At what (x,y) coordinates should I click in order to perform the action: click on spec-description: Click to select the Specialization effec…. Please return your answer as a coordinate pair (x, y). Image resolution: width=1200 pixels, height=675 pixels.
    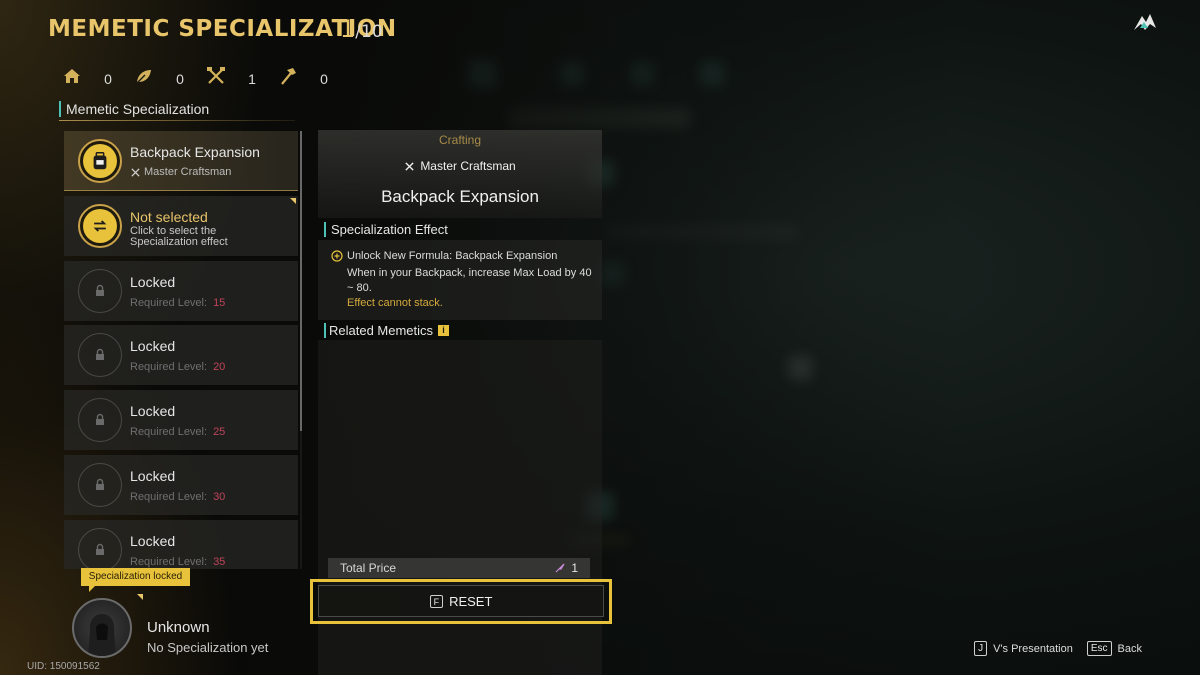
    Looking at the image, I should click on (179, 236).